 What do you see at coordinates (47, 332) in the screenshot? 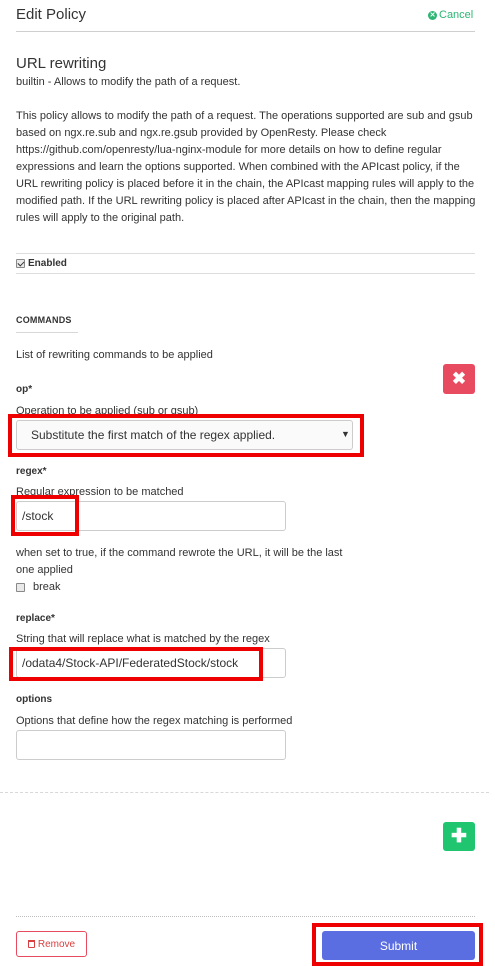
I see `commands-underline` at bounding box center [47, 332].